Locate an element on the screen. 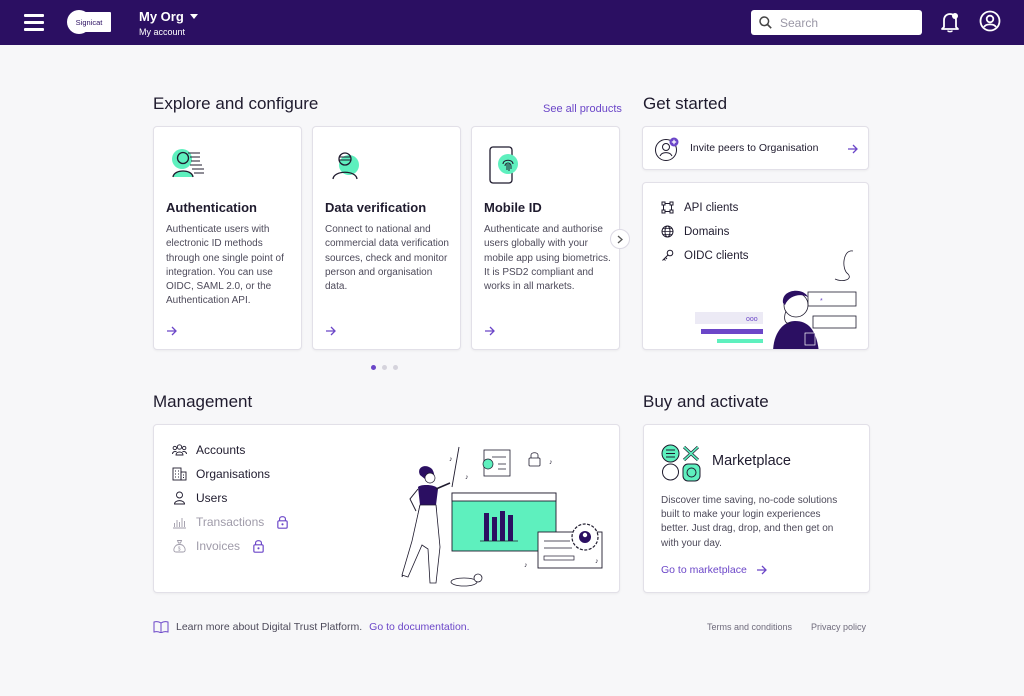  org-switcher: My Org My account is located at coordinates (168, 23).